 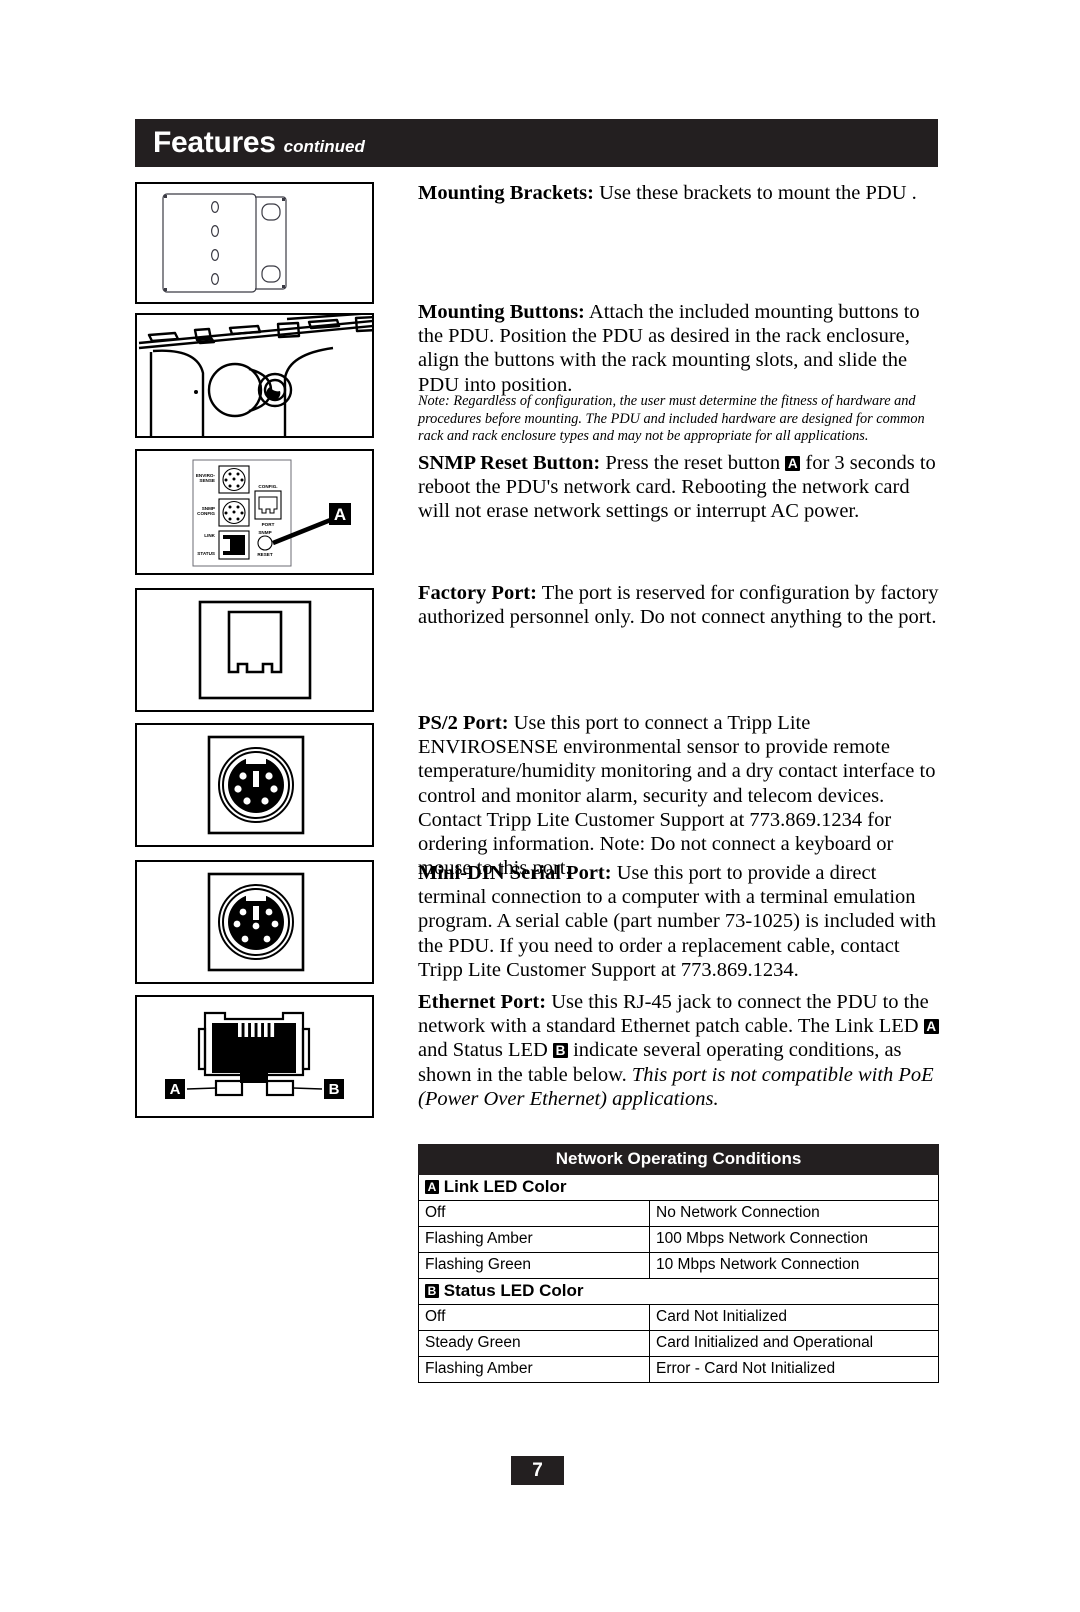 I want to click on minidin-port-illustration, so click(x=256, y=922).